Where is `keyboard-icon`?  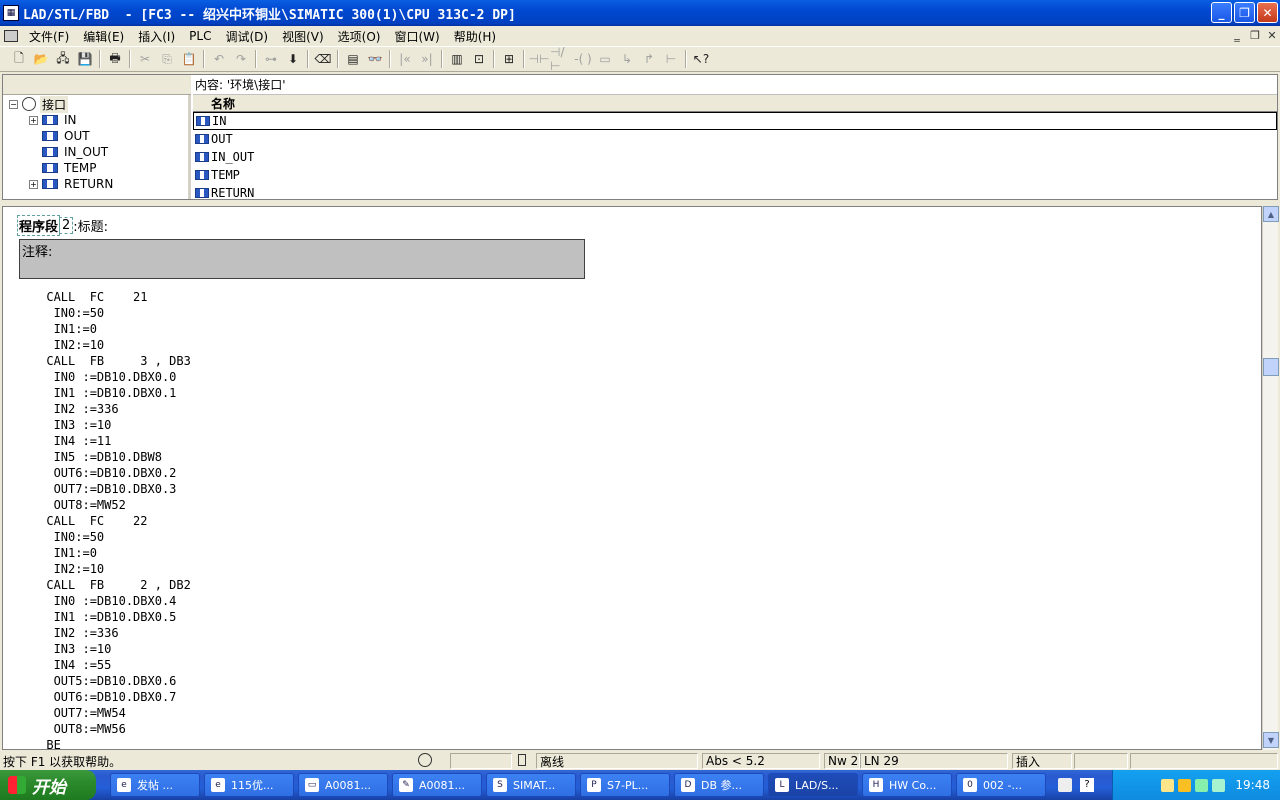 keyboard-icon is located at coordinates (1065, 785).